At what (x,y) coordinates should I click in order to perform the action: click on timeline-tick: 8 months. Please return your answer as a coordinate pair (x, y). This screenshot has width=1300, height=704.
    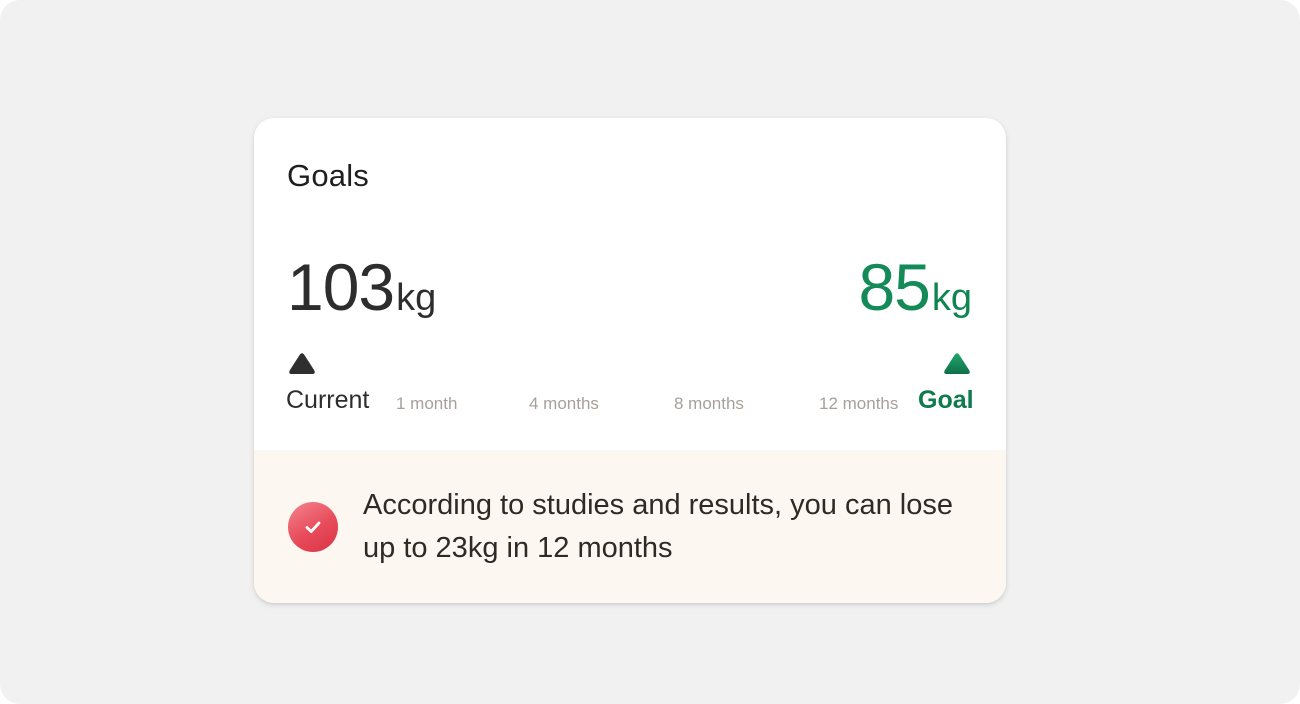
    Looking at the image, I should click on (709, 403).